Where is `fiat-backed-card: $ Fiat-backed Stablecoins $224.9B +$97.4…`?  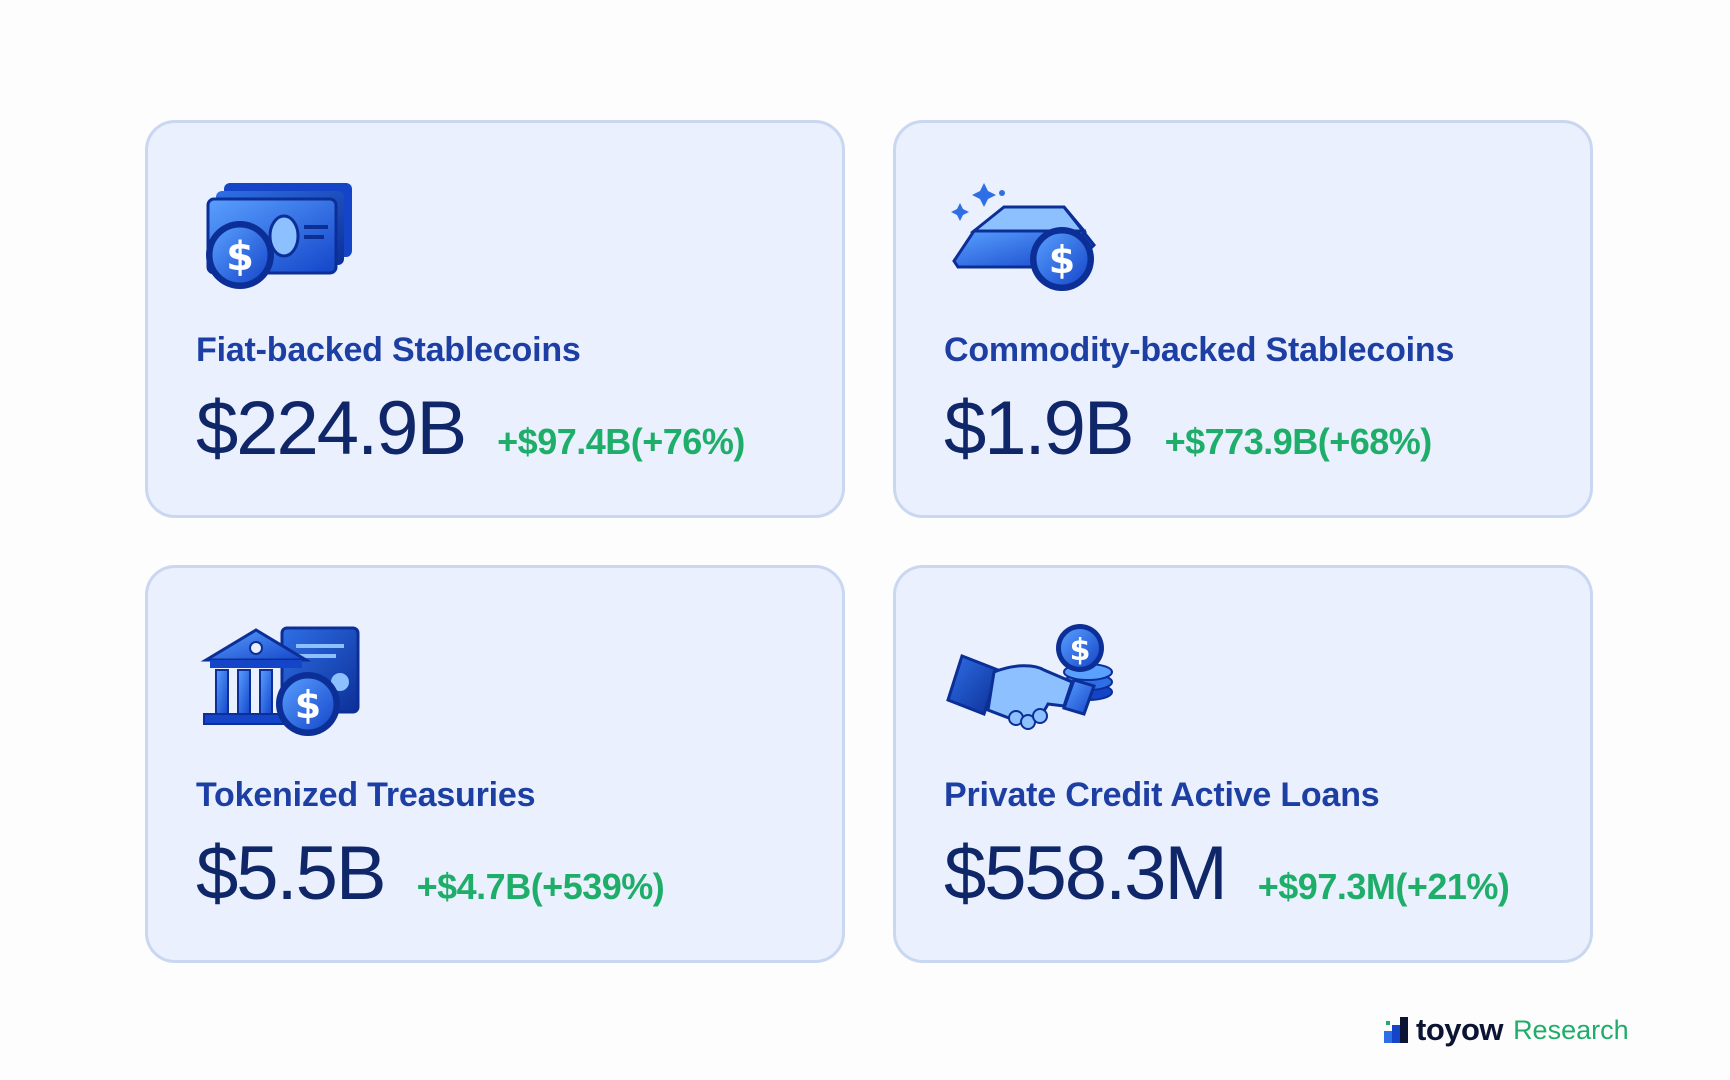
fiat-backed-card: $ Fiat-backed Stablecoins $224.9B +$97.4… is located at coordinates (495, 319).